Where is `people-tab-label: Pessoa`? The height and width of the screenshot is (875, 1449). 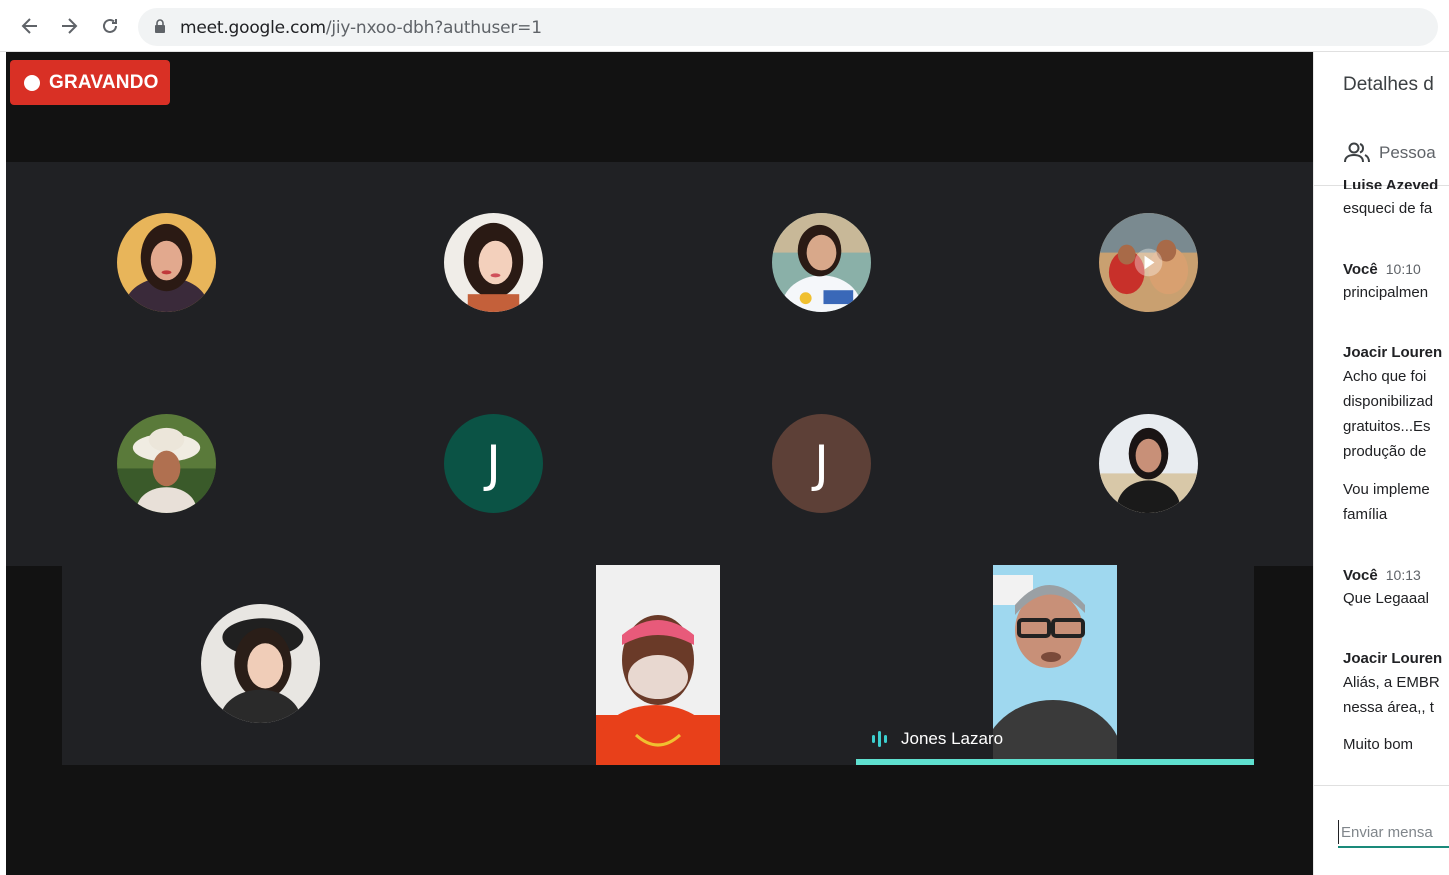
people-tab-label: Pessoa is located at coordinates (1407, 152).